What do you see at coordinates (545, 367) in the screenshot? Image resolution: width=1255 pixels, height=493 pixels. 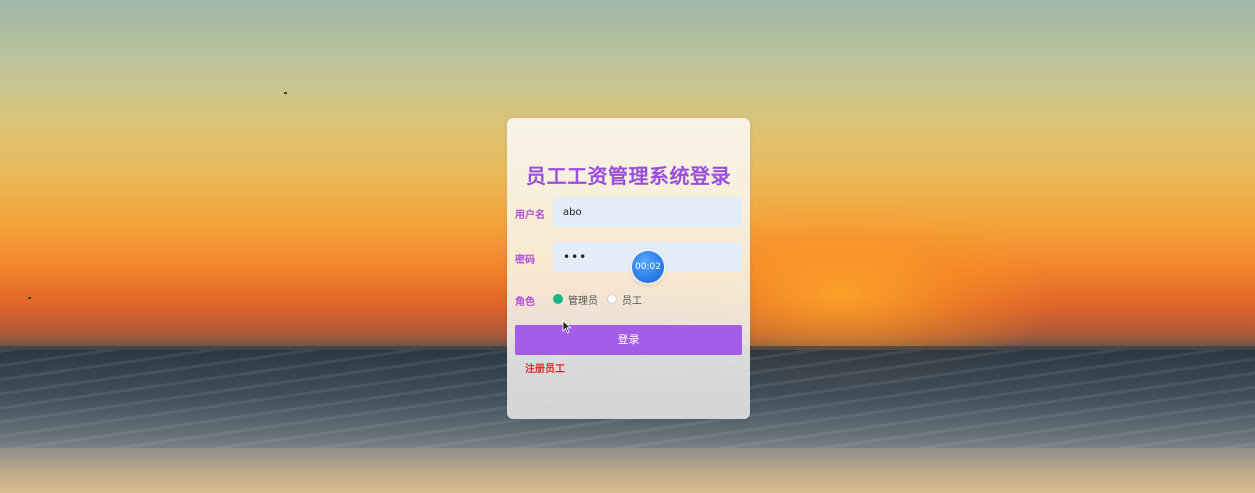 I see `register-employee-link: 注册员工` at bounding box center [545, 367].